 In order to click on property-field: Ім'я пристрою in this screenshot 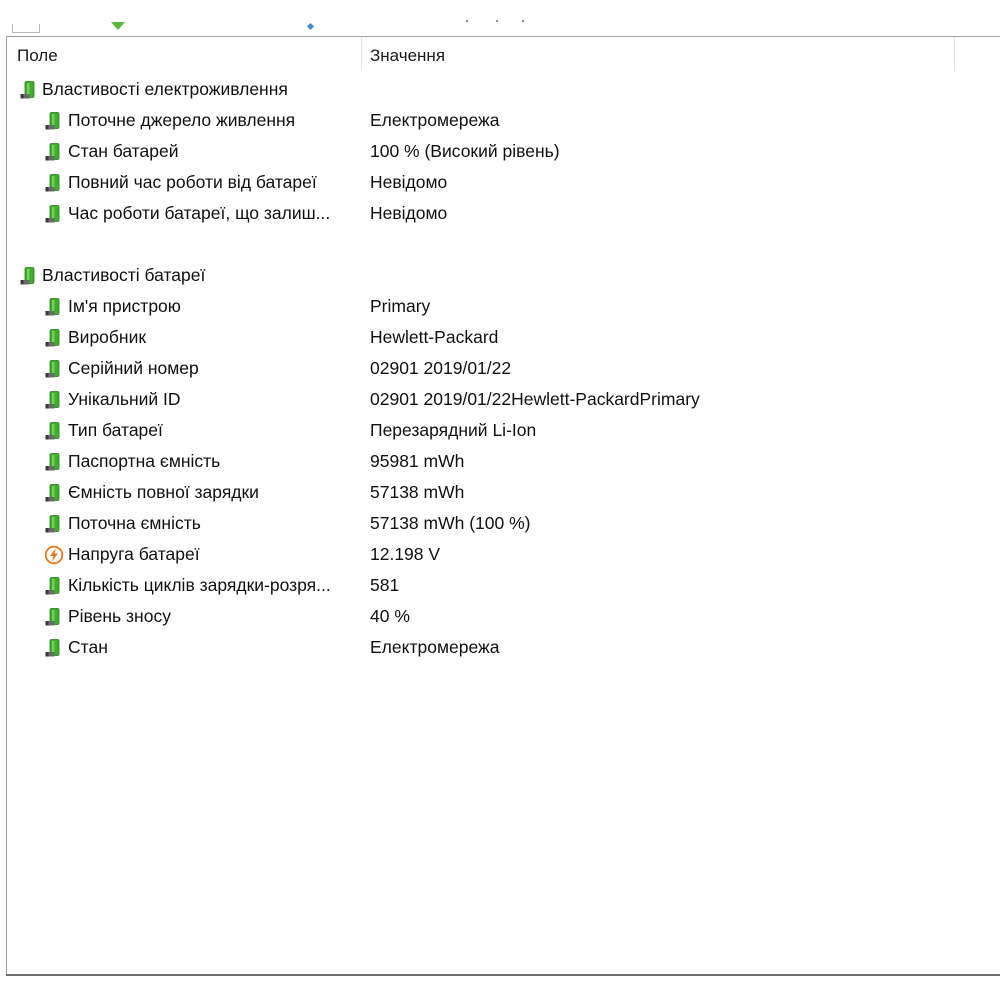, I will do `click(124, 306)`.